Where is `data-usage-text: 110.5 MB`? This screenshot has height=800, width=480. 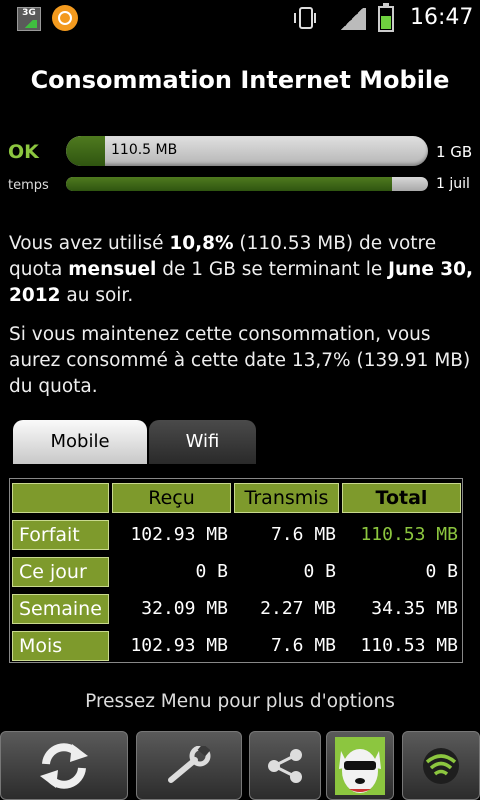 data-usage-text: 110.5 MB is located at coordinates (144, 150).